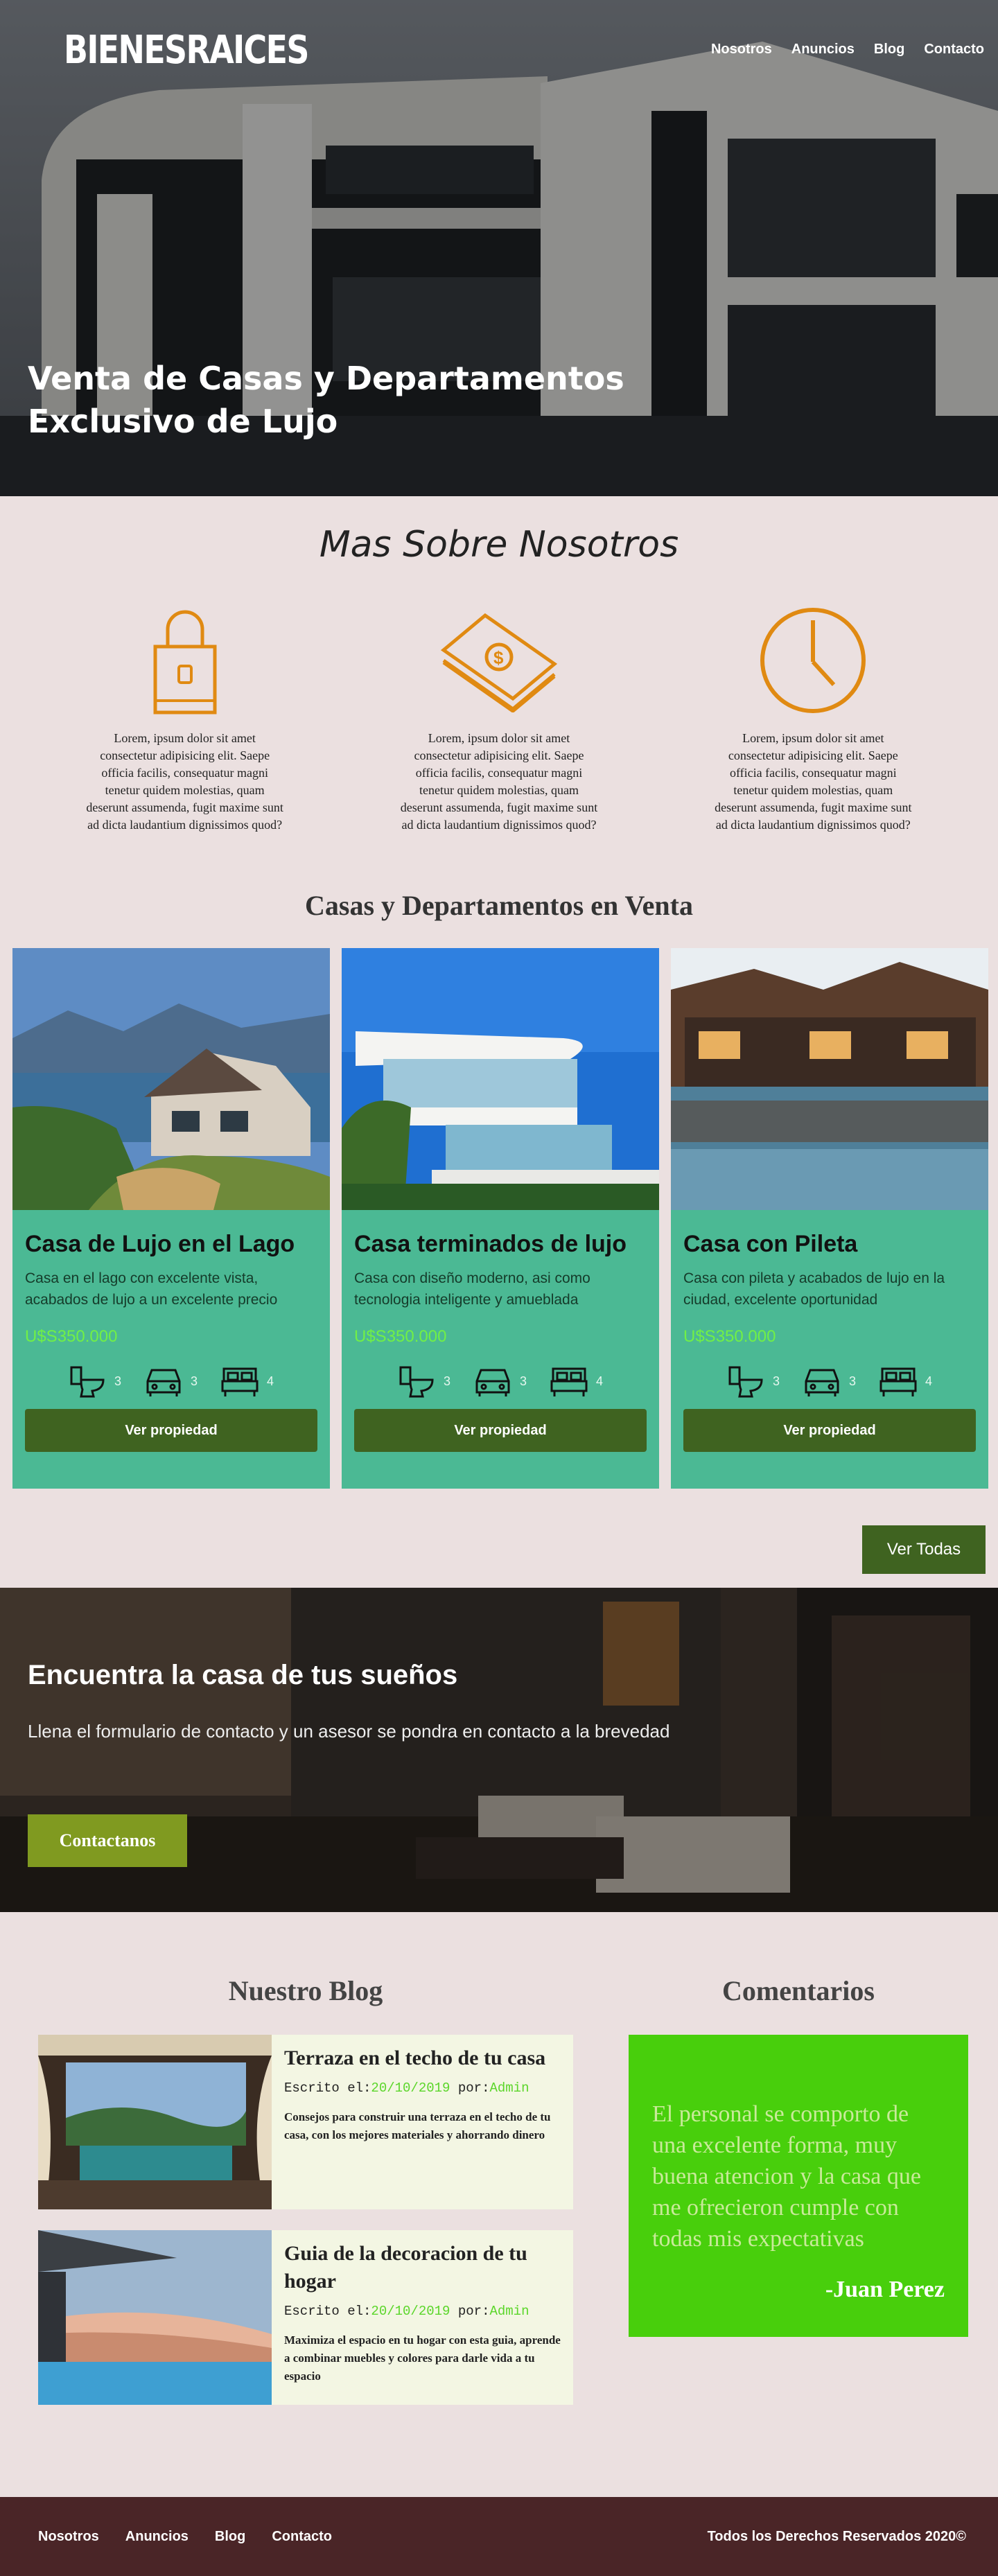 The image size is (998, 2576). I want to click on money-icon: $, so click(499, 660).